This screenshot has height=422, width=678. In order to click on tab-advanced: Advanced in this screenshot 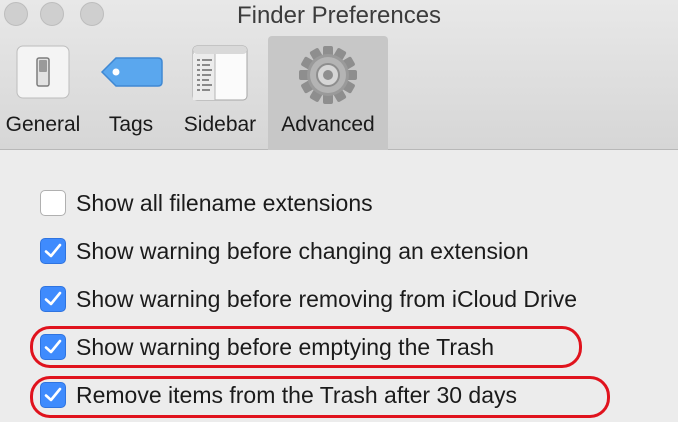, I will do `click(328, 93)`.